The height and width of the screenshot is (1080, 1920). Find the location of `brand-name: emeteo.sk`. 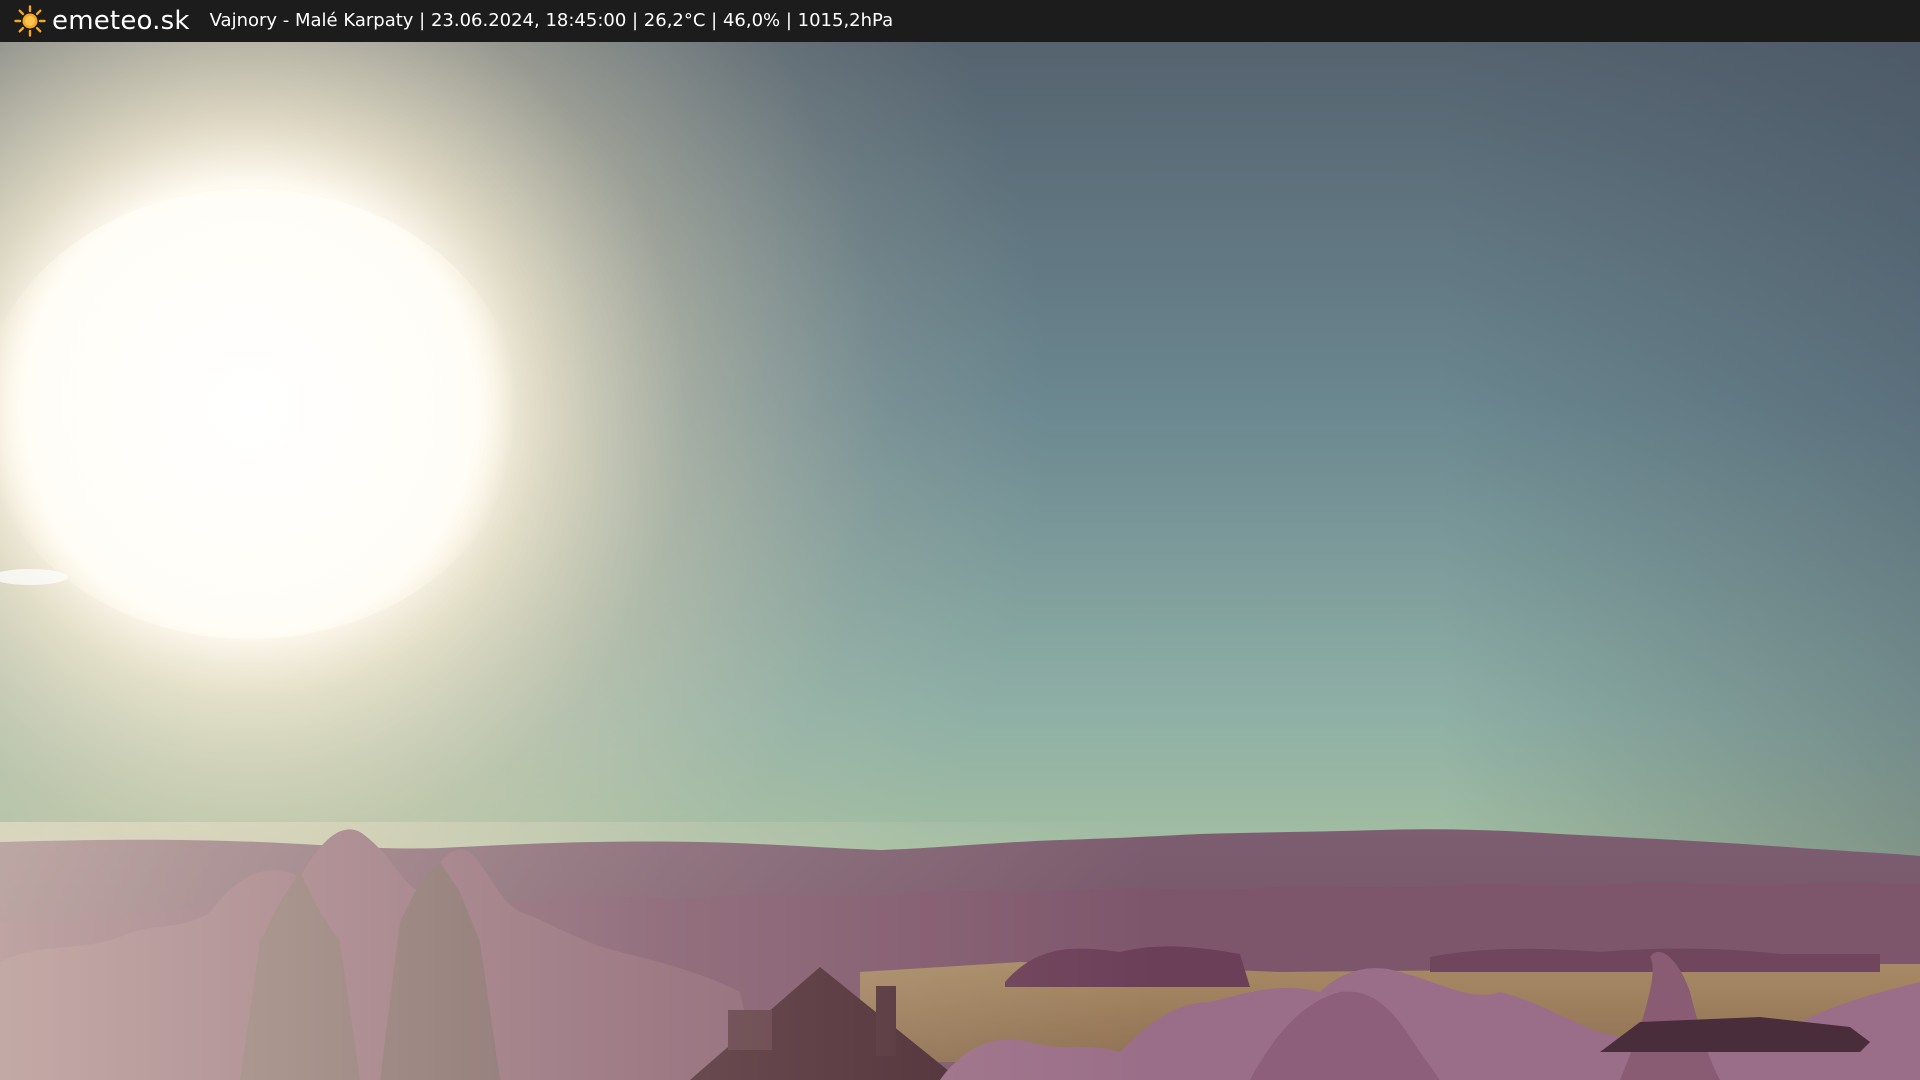

brand-name: emeteo.sk is located at coordinates (121, 21).